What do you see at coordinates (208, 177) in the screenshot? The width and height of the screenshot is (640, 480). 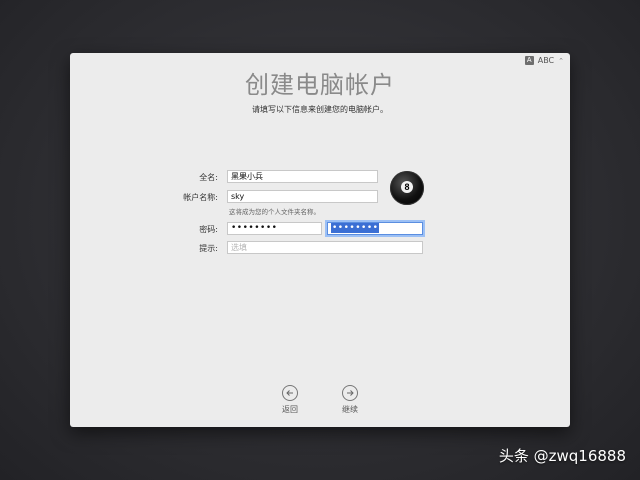 I see `full-name-label: 全名:` at bounding box center [208, 177].